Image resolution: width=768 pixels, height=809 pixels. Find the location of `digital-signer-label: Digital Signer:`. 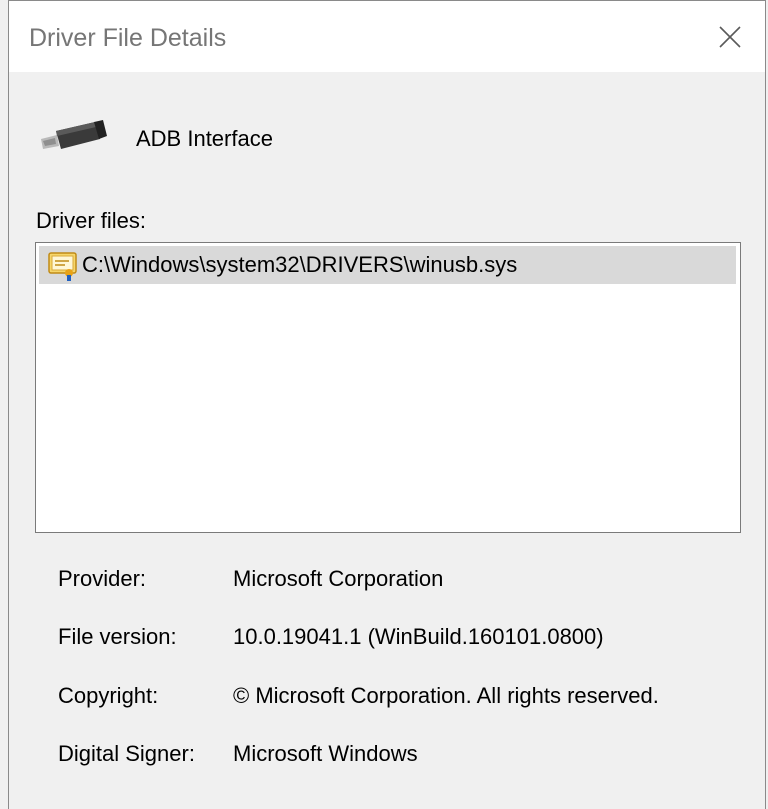

digital-signer-label: Digital Signer: is located at coordinates (126, 753).